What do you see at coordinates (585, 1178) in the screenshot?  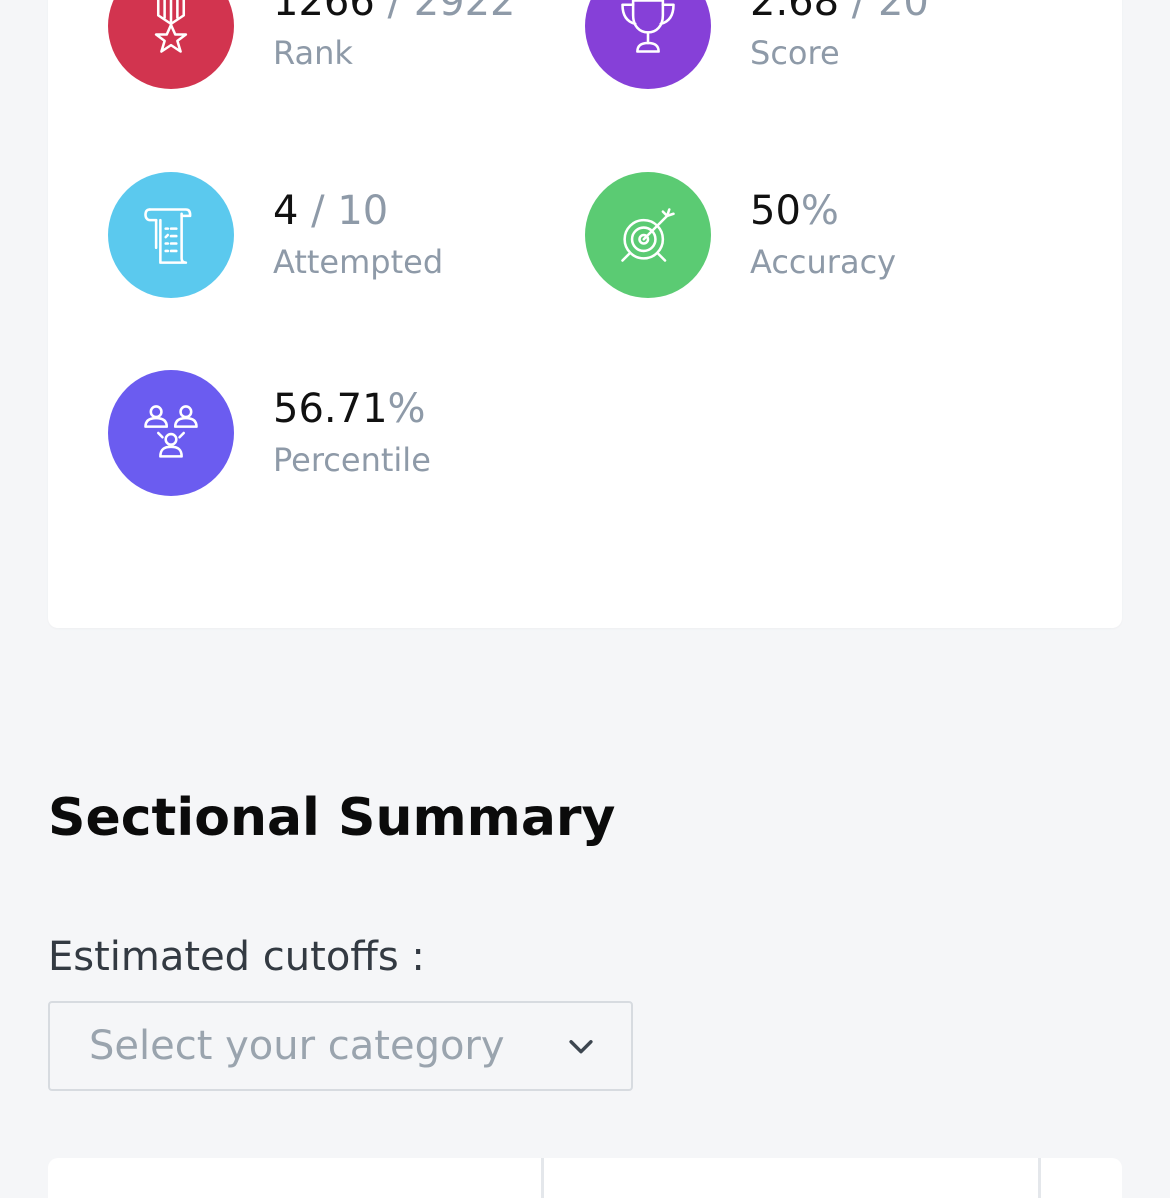 I see `sectional-summary-table` at bounding box center [585, 1178].